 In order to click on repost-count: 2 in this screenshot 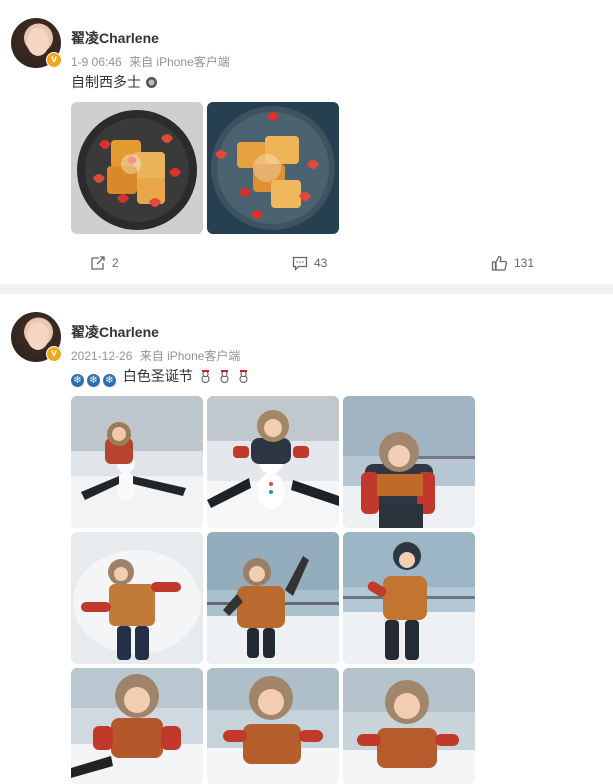, I will do `click(115, 263)`.